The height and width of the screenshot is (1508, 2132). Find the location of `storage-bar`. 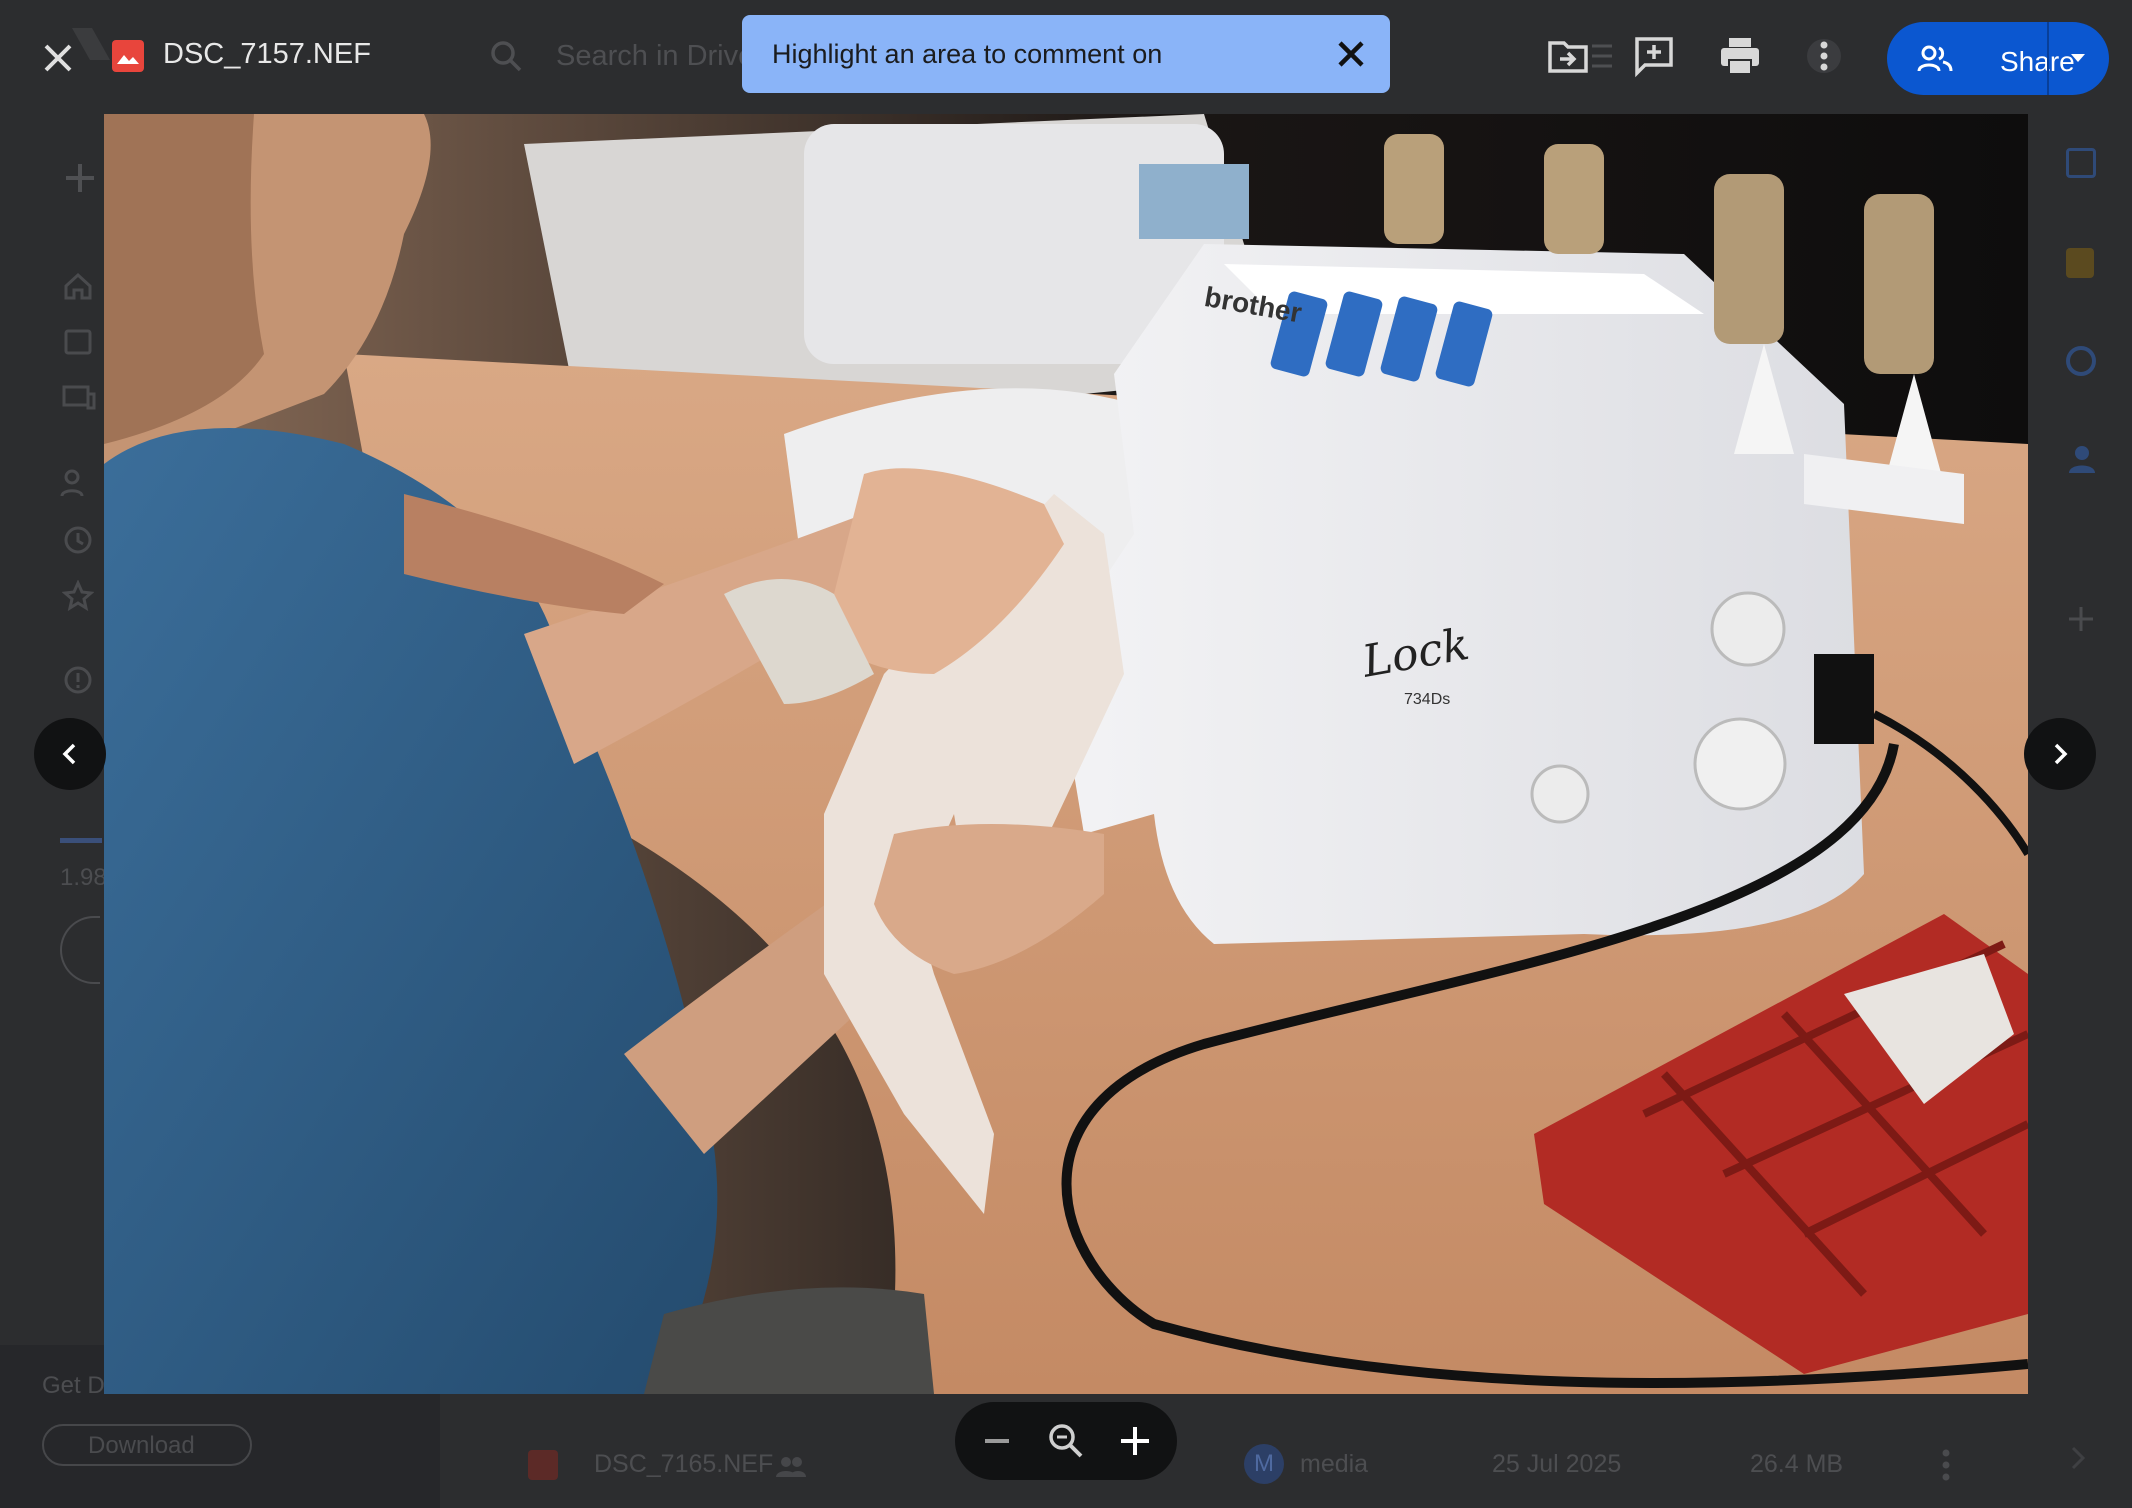

storage-bar is located at coordinates (81, 840).